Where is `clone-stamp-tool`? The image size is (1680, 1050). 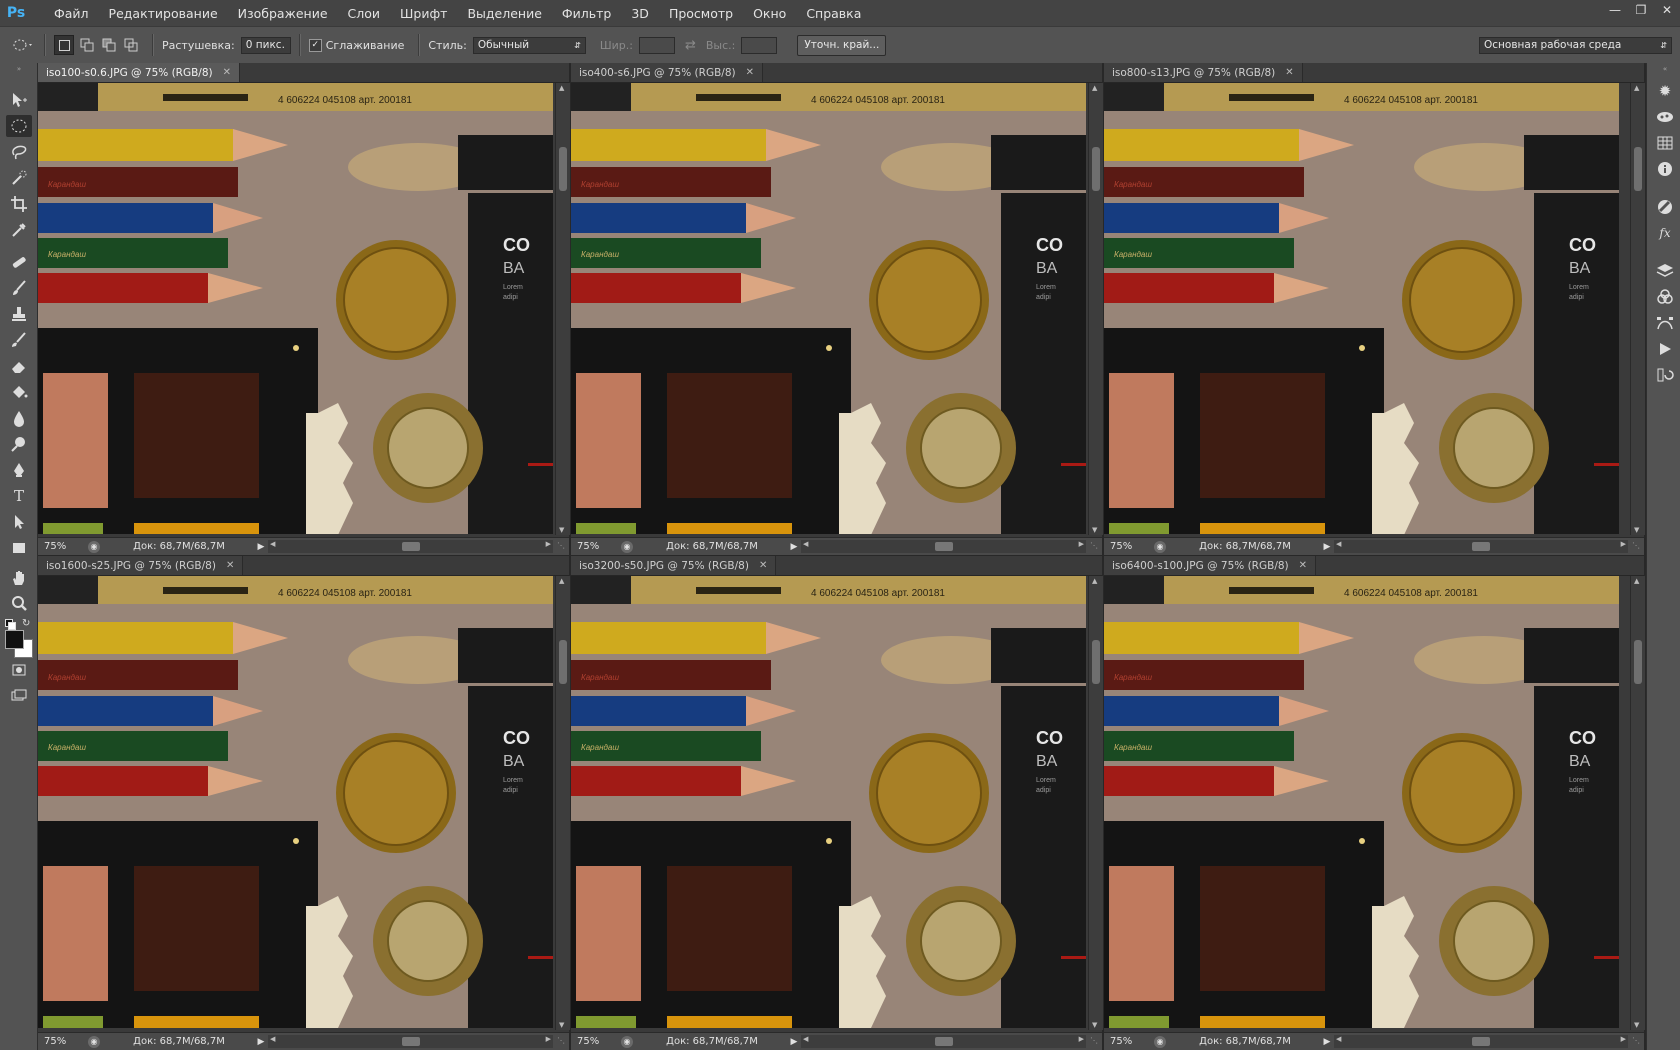
clone-stamp-tool is located at coordinates (19, 314).